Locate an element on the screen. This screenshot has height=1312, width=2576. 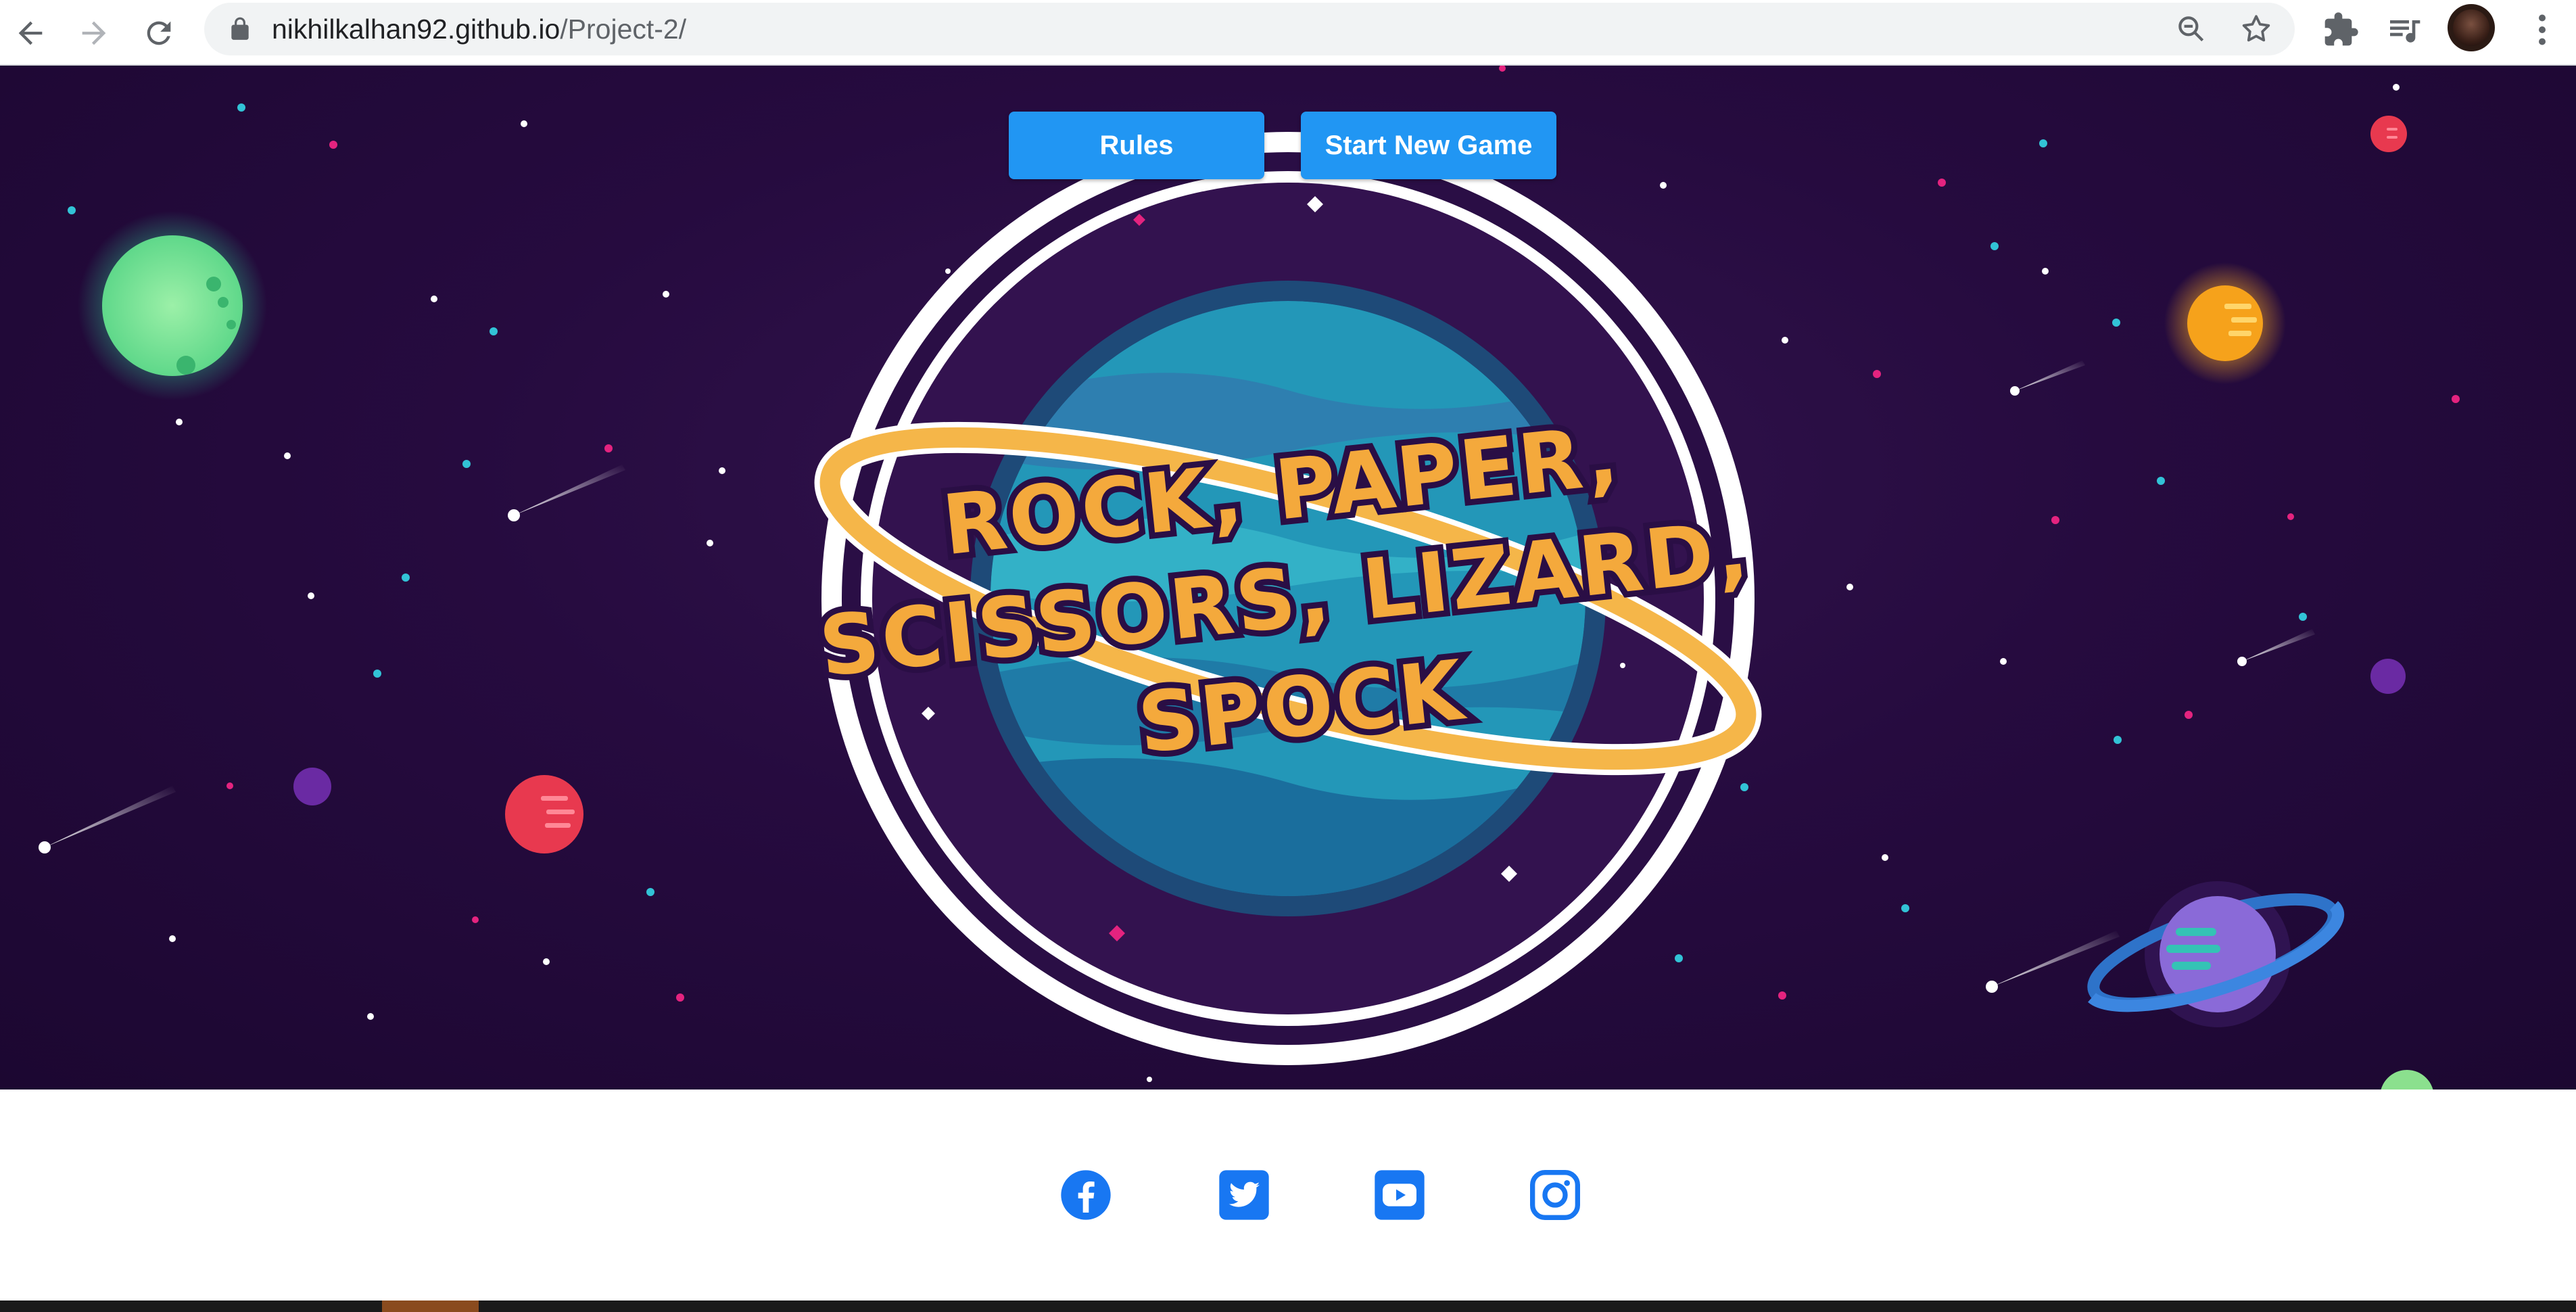
avatar is located at coordinates (2471, 28).